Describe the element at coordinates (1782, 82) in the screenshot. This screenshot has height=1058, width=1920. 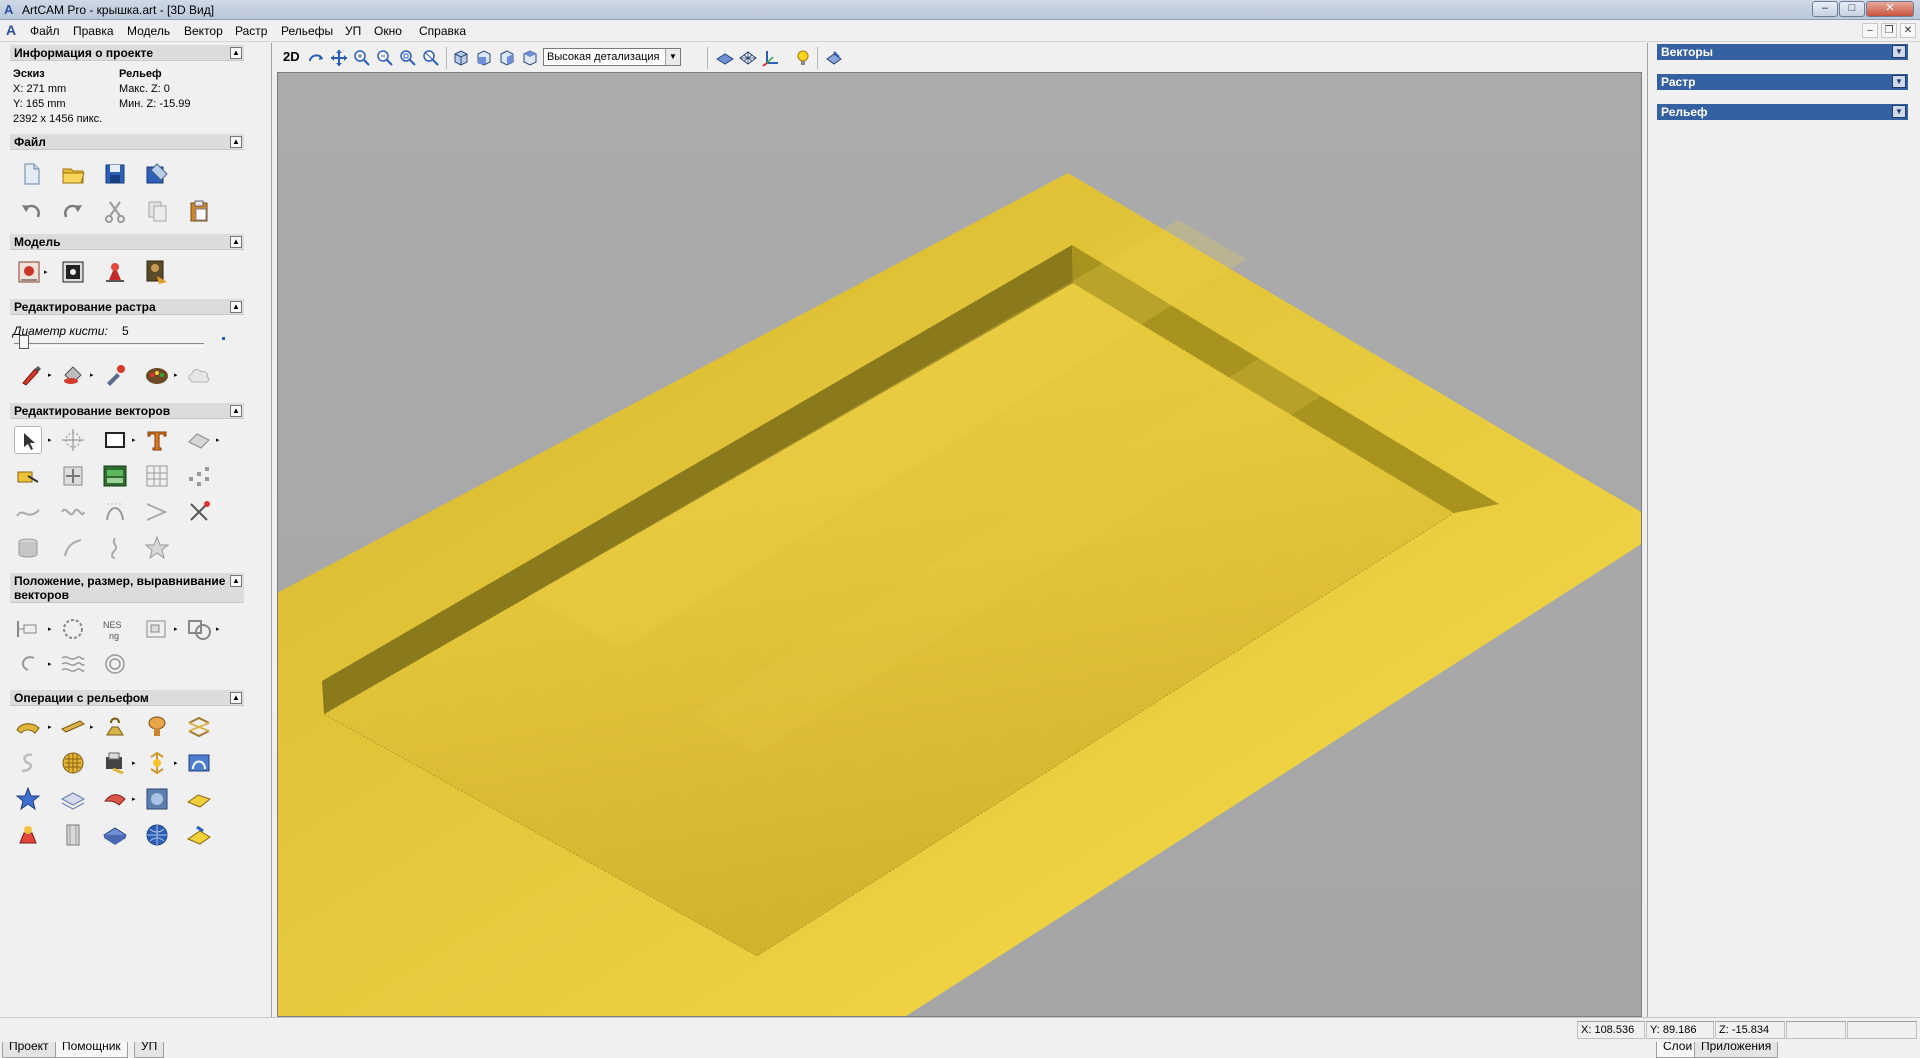
I see `layer-raster-header: Растр ▼` at that location.